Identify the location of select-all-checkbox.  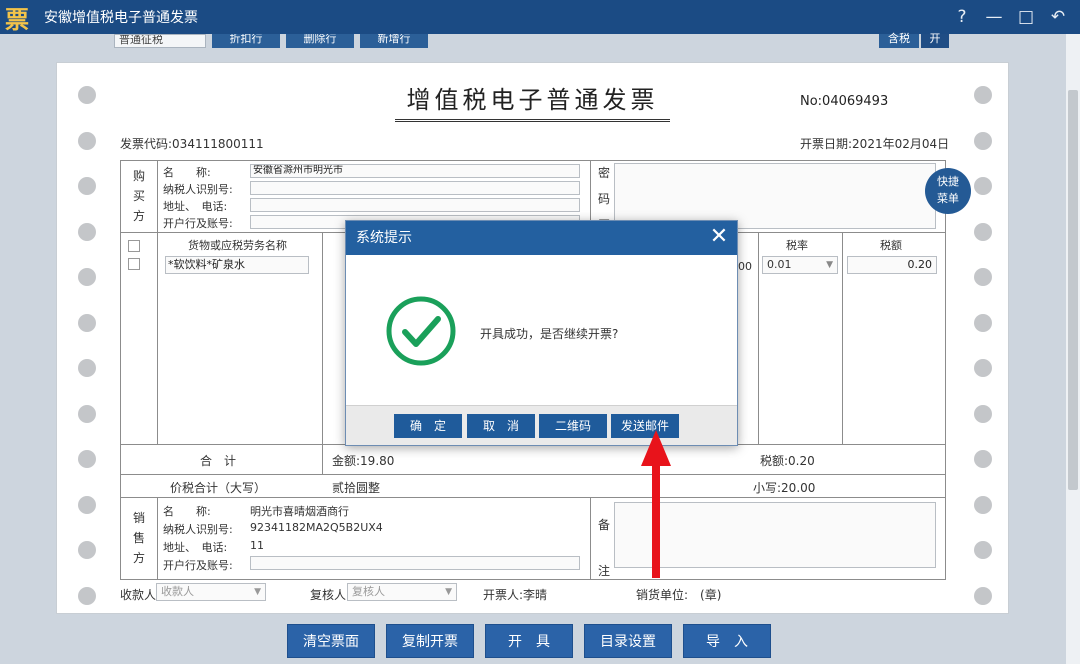
(134, 246).